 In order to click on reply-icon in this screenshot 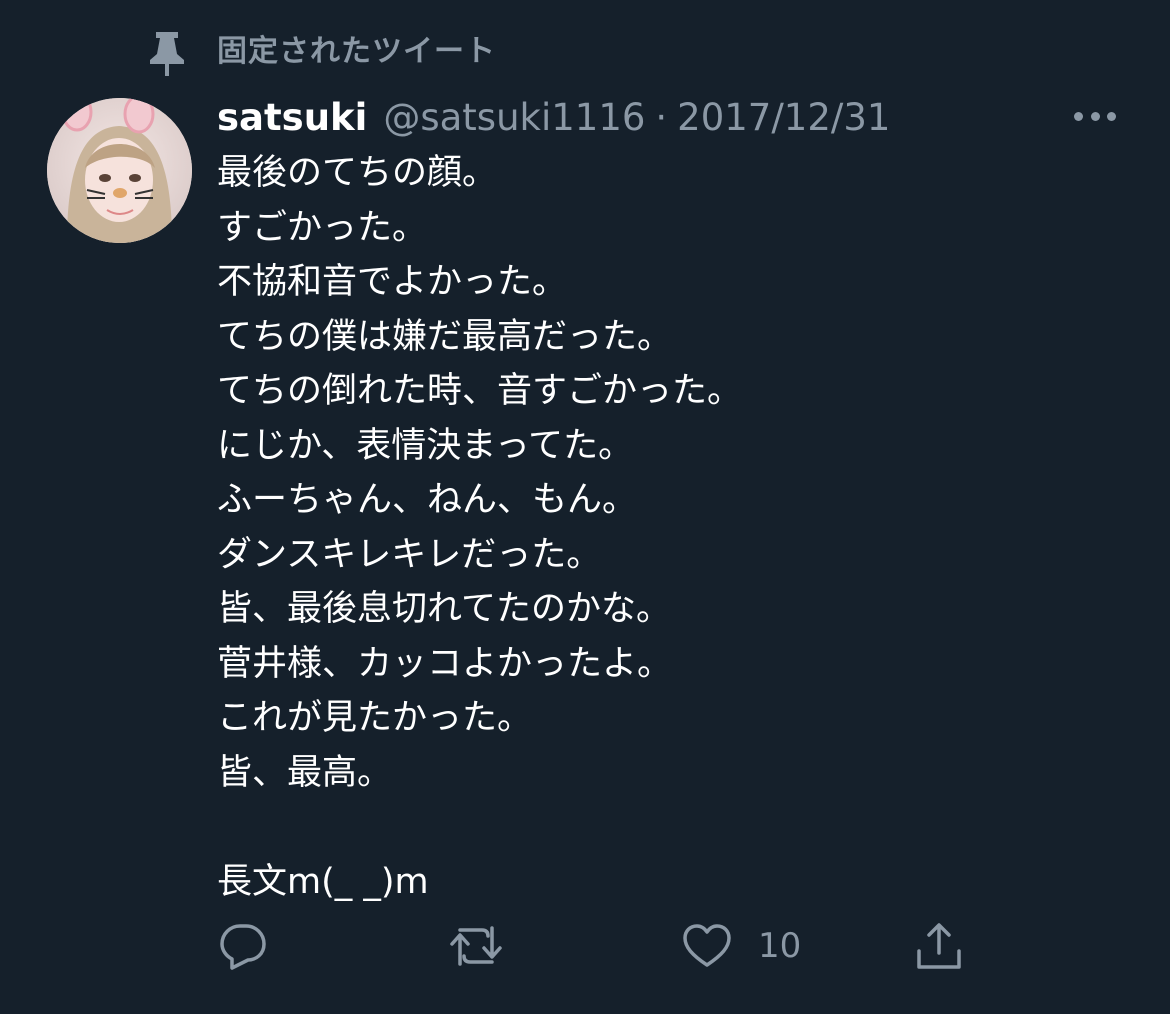, I will do `click(243, 946)`.